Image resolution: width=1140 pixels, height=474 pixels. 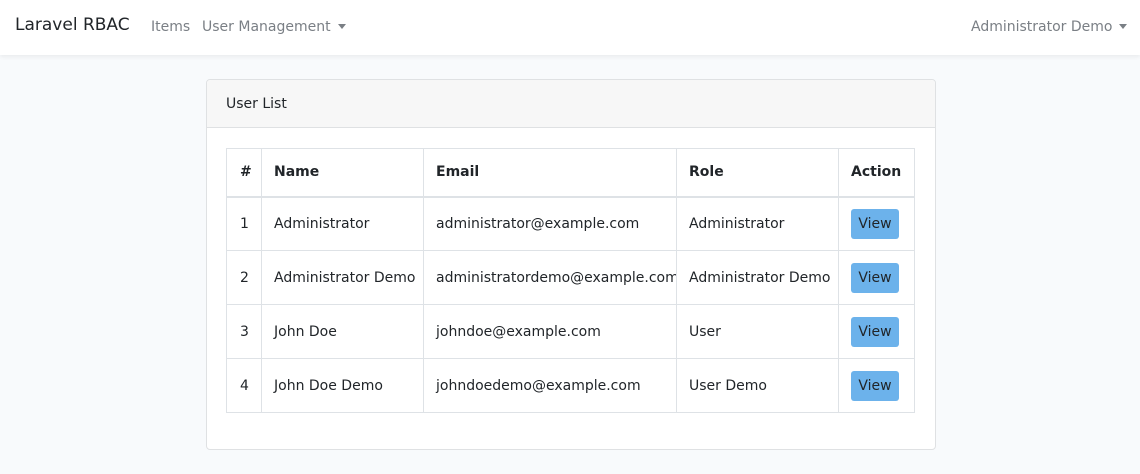 I want to click on cell-name: John Doe, so click(x=342, y=331).